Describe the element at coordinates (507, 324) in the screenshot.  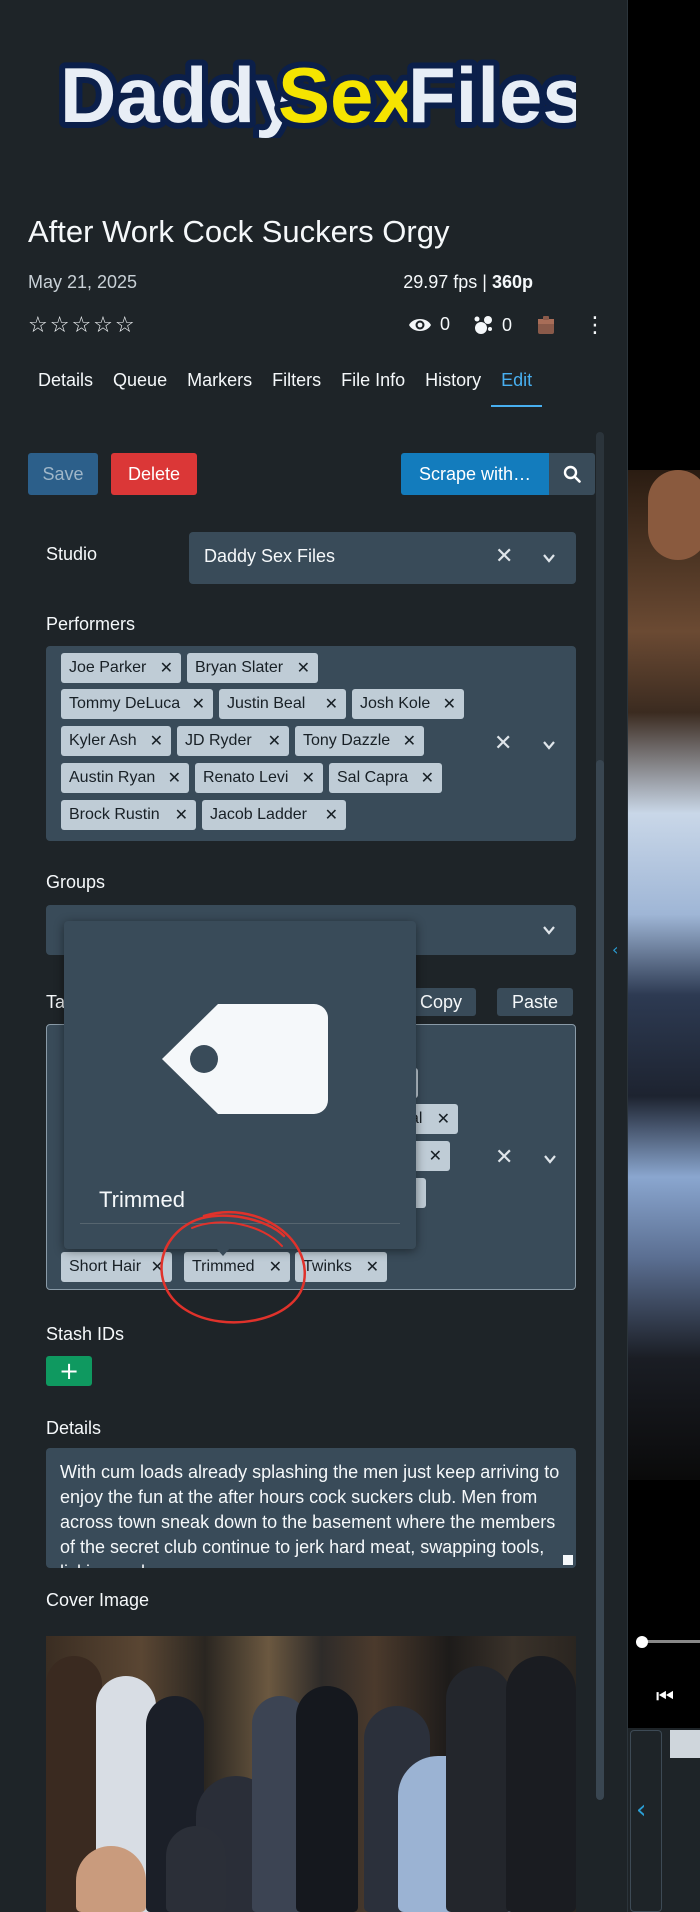
I see `o-counter-value: 0` at that location.